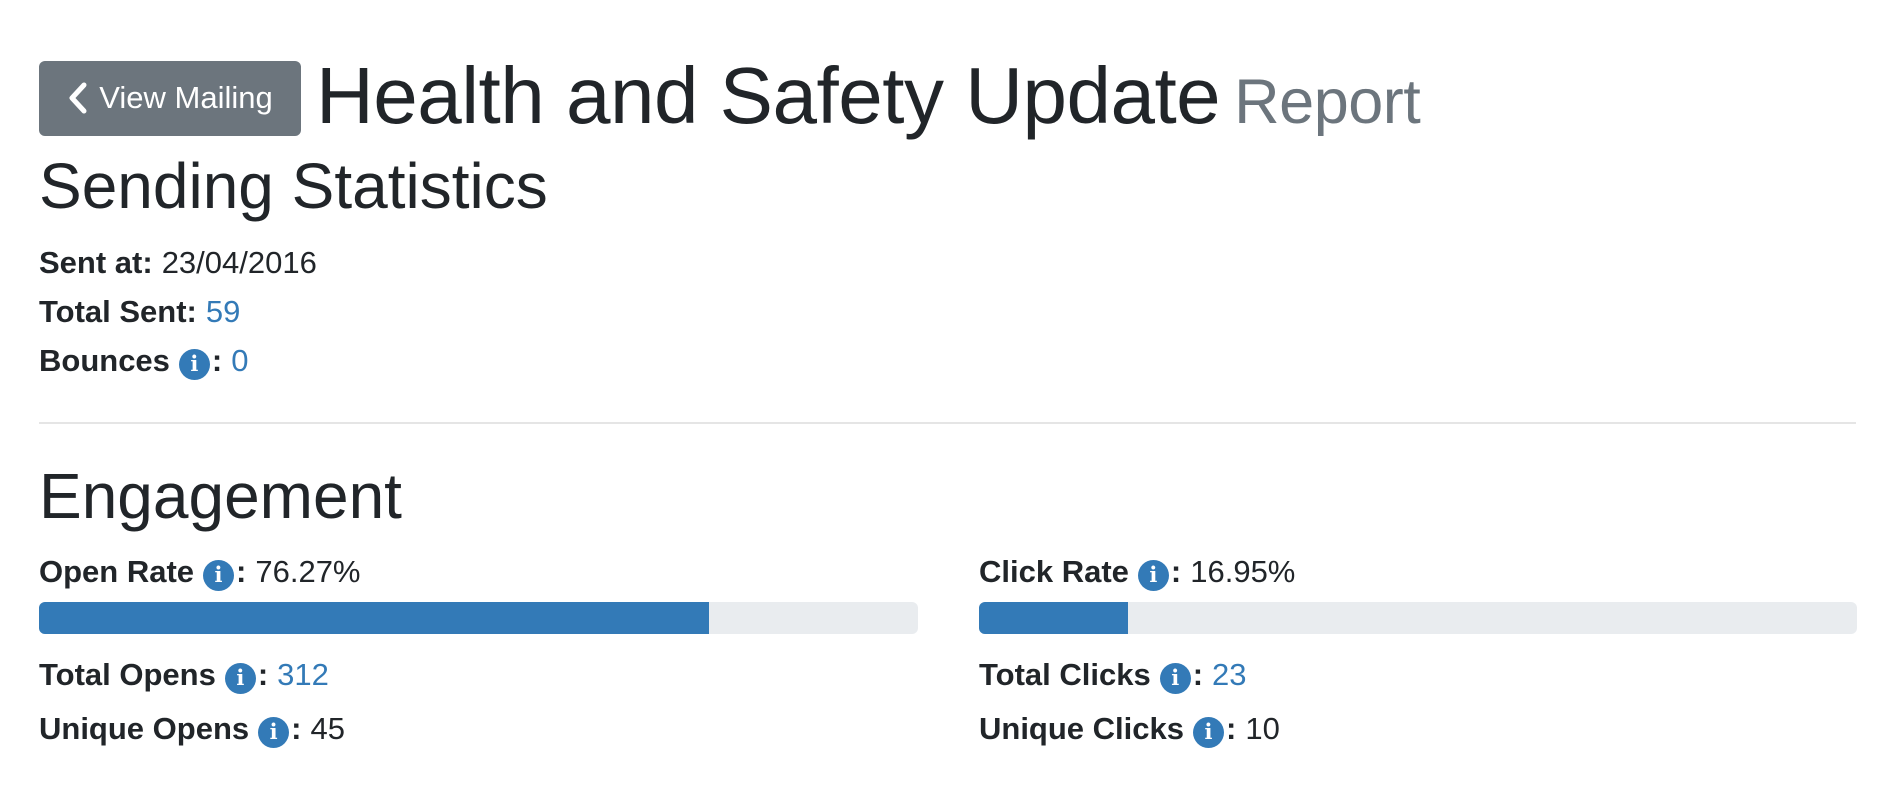  What do you see at coordinates (186, 97) in the screenshot?
I see `view-mailing-label: View Mailing` at bounding box center [186, 97].